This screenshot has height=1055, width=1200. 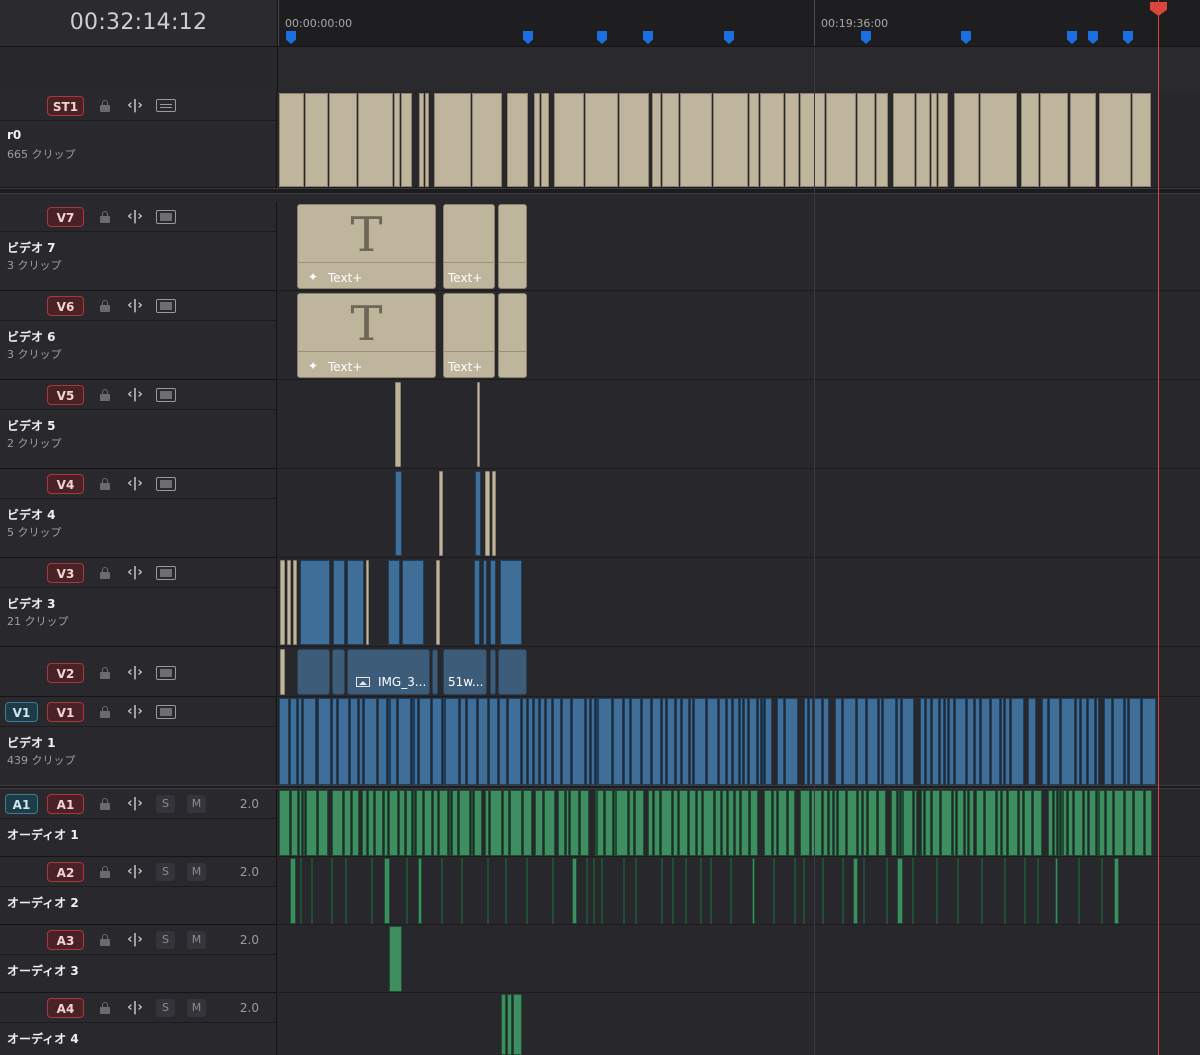 What do you see at coordinates (138, 602) in the screenshot?
I see `track-header-v3: V3 ‹|› ビデオ 3 21 クリップ` at bounding box center [138, 602].